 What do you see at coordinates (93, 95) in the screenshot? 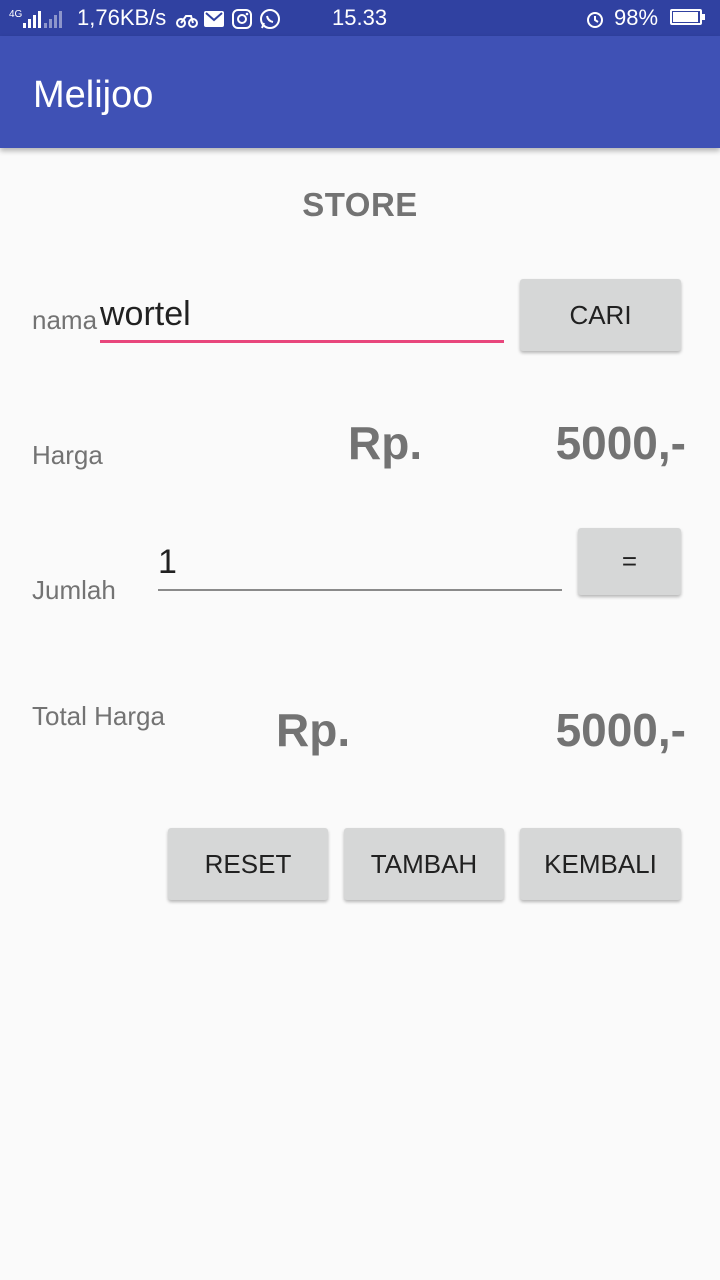
I see `app-title: Melijoo` at bounding box center [93, 95].